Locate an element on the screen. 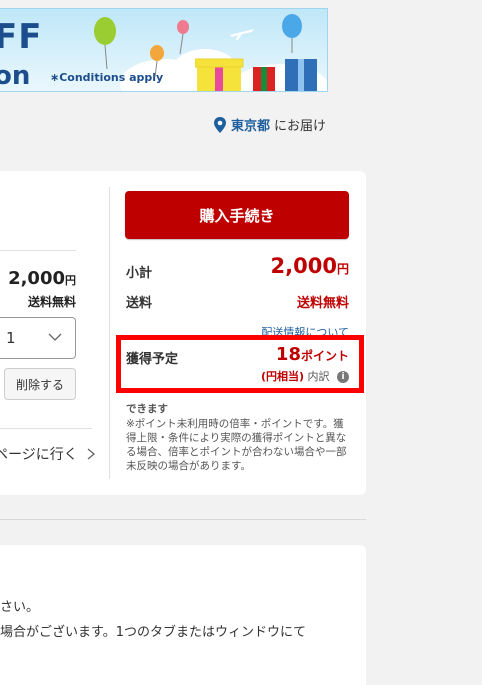  item-divider is located at coordinates (38, 250).